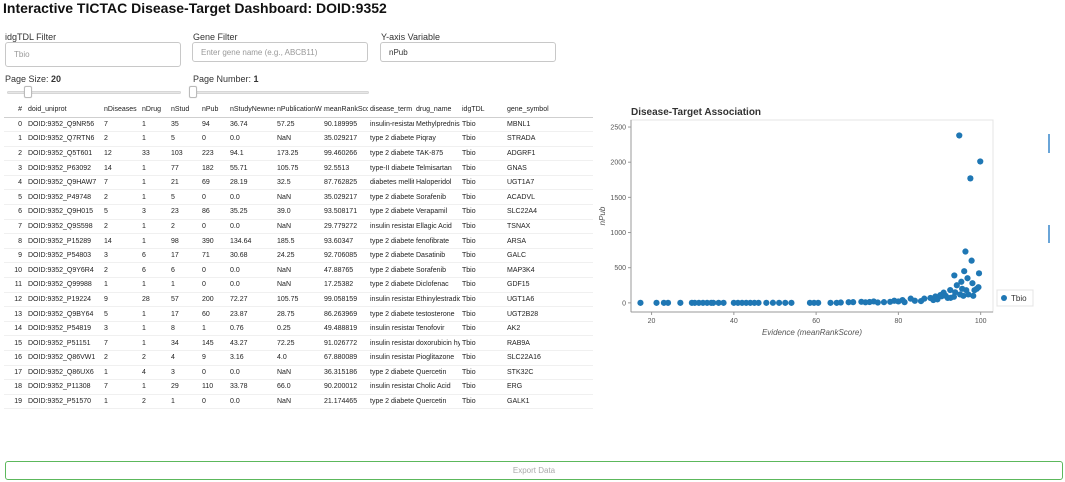  I want to click on table-header-col-nstudy-newness: nStudyNewness, so click(251, 110).